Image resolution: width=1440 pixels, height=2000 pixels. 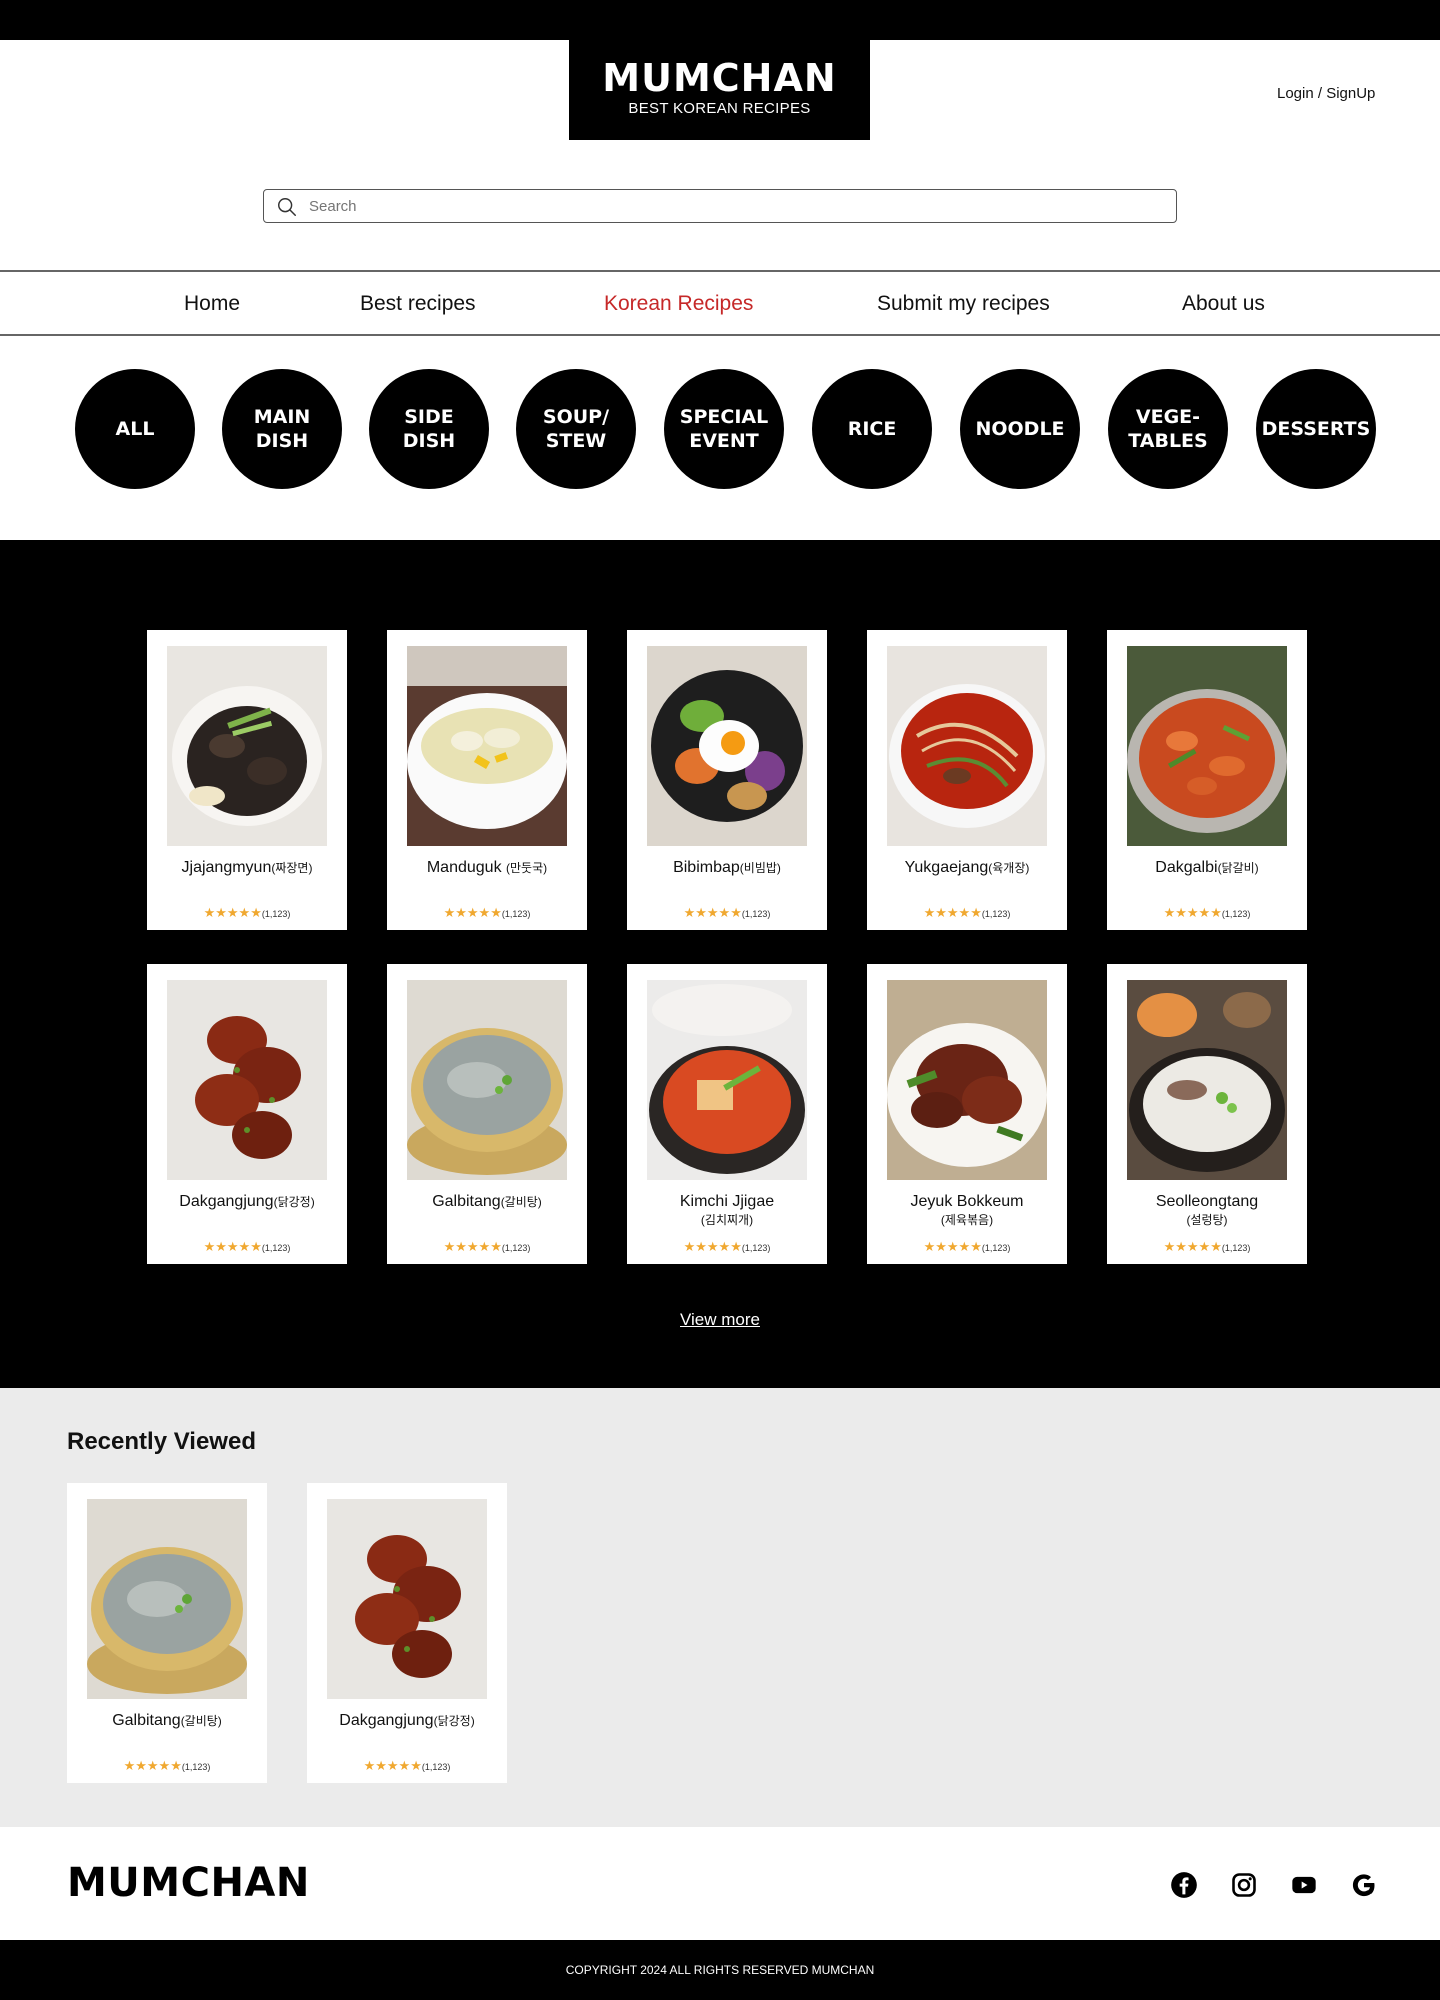 I want to click on recent-card: Galbitang(갈비탕) ★★★★★(1,123), so click(x=167, y=1633).